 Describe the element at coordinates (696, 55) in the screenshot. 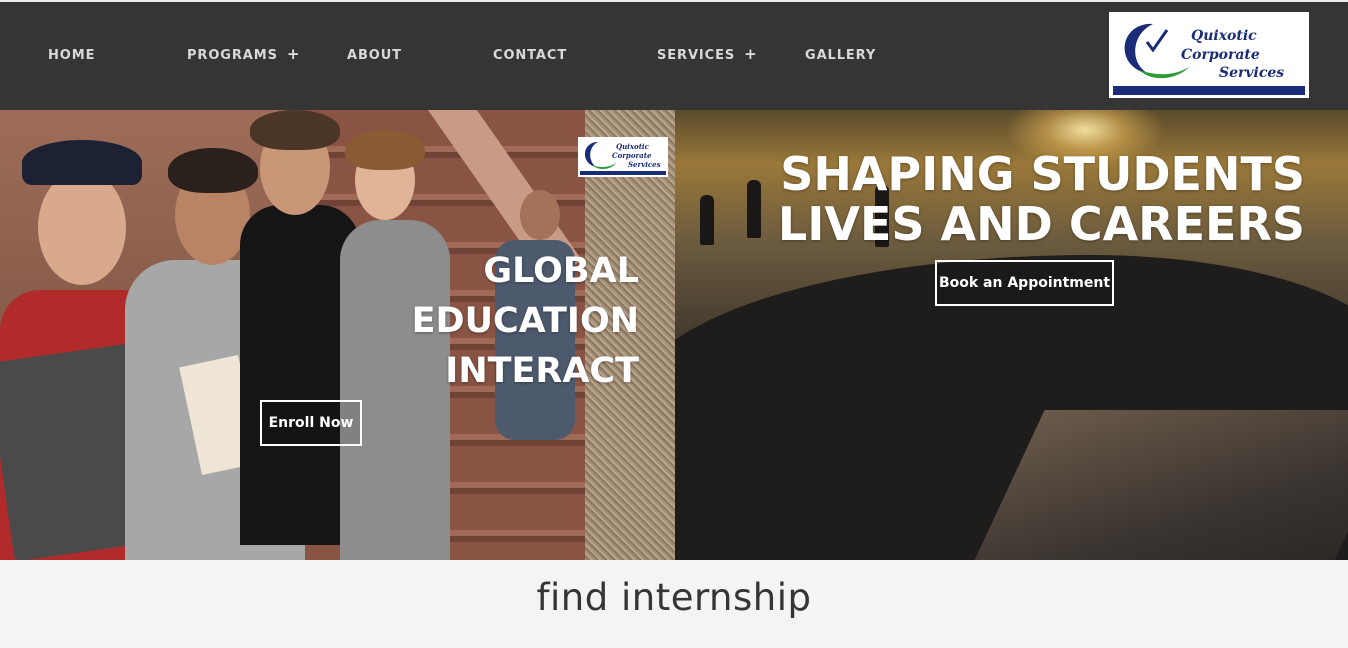

I see `nav-item-label: SERVICES` at that location.